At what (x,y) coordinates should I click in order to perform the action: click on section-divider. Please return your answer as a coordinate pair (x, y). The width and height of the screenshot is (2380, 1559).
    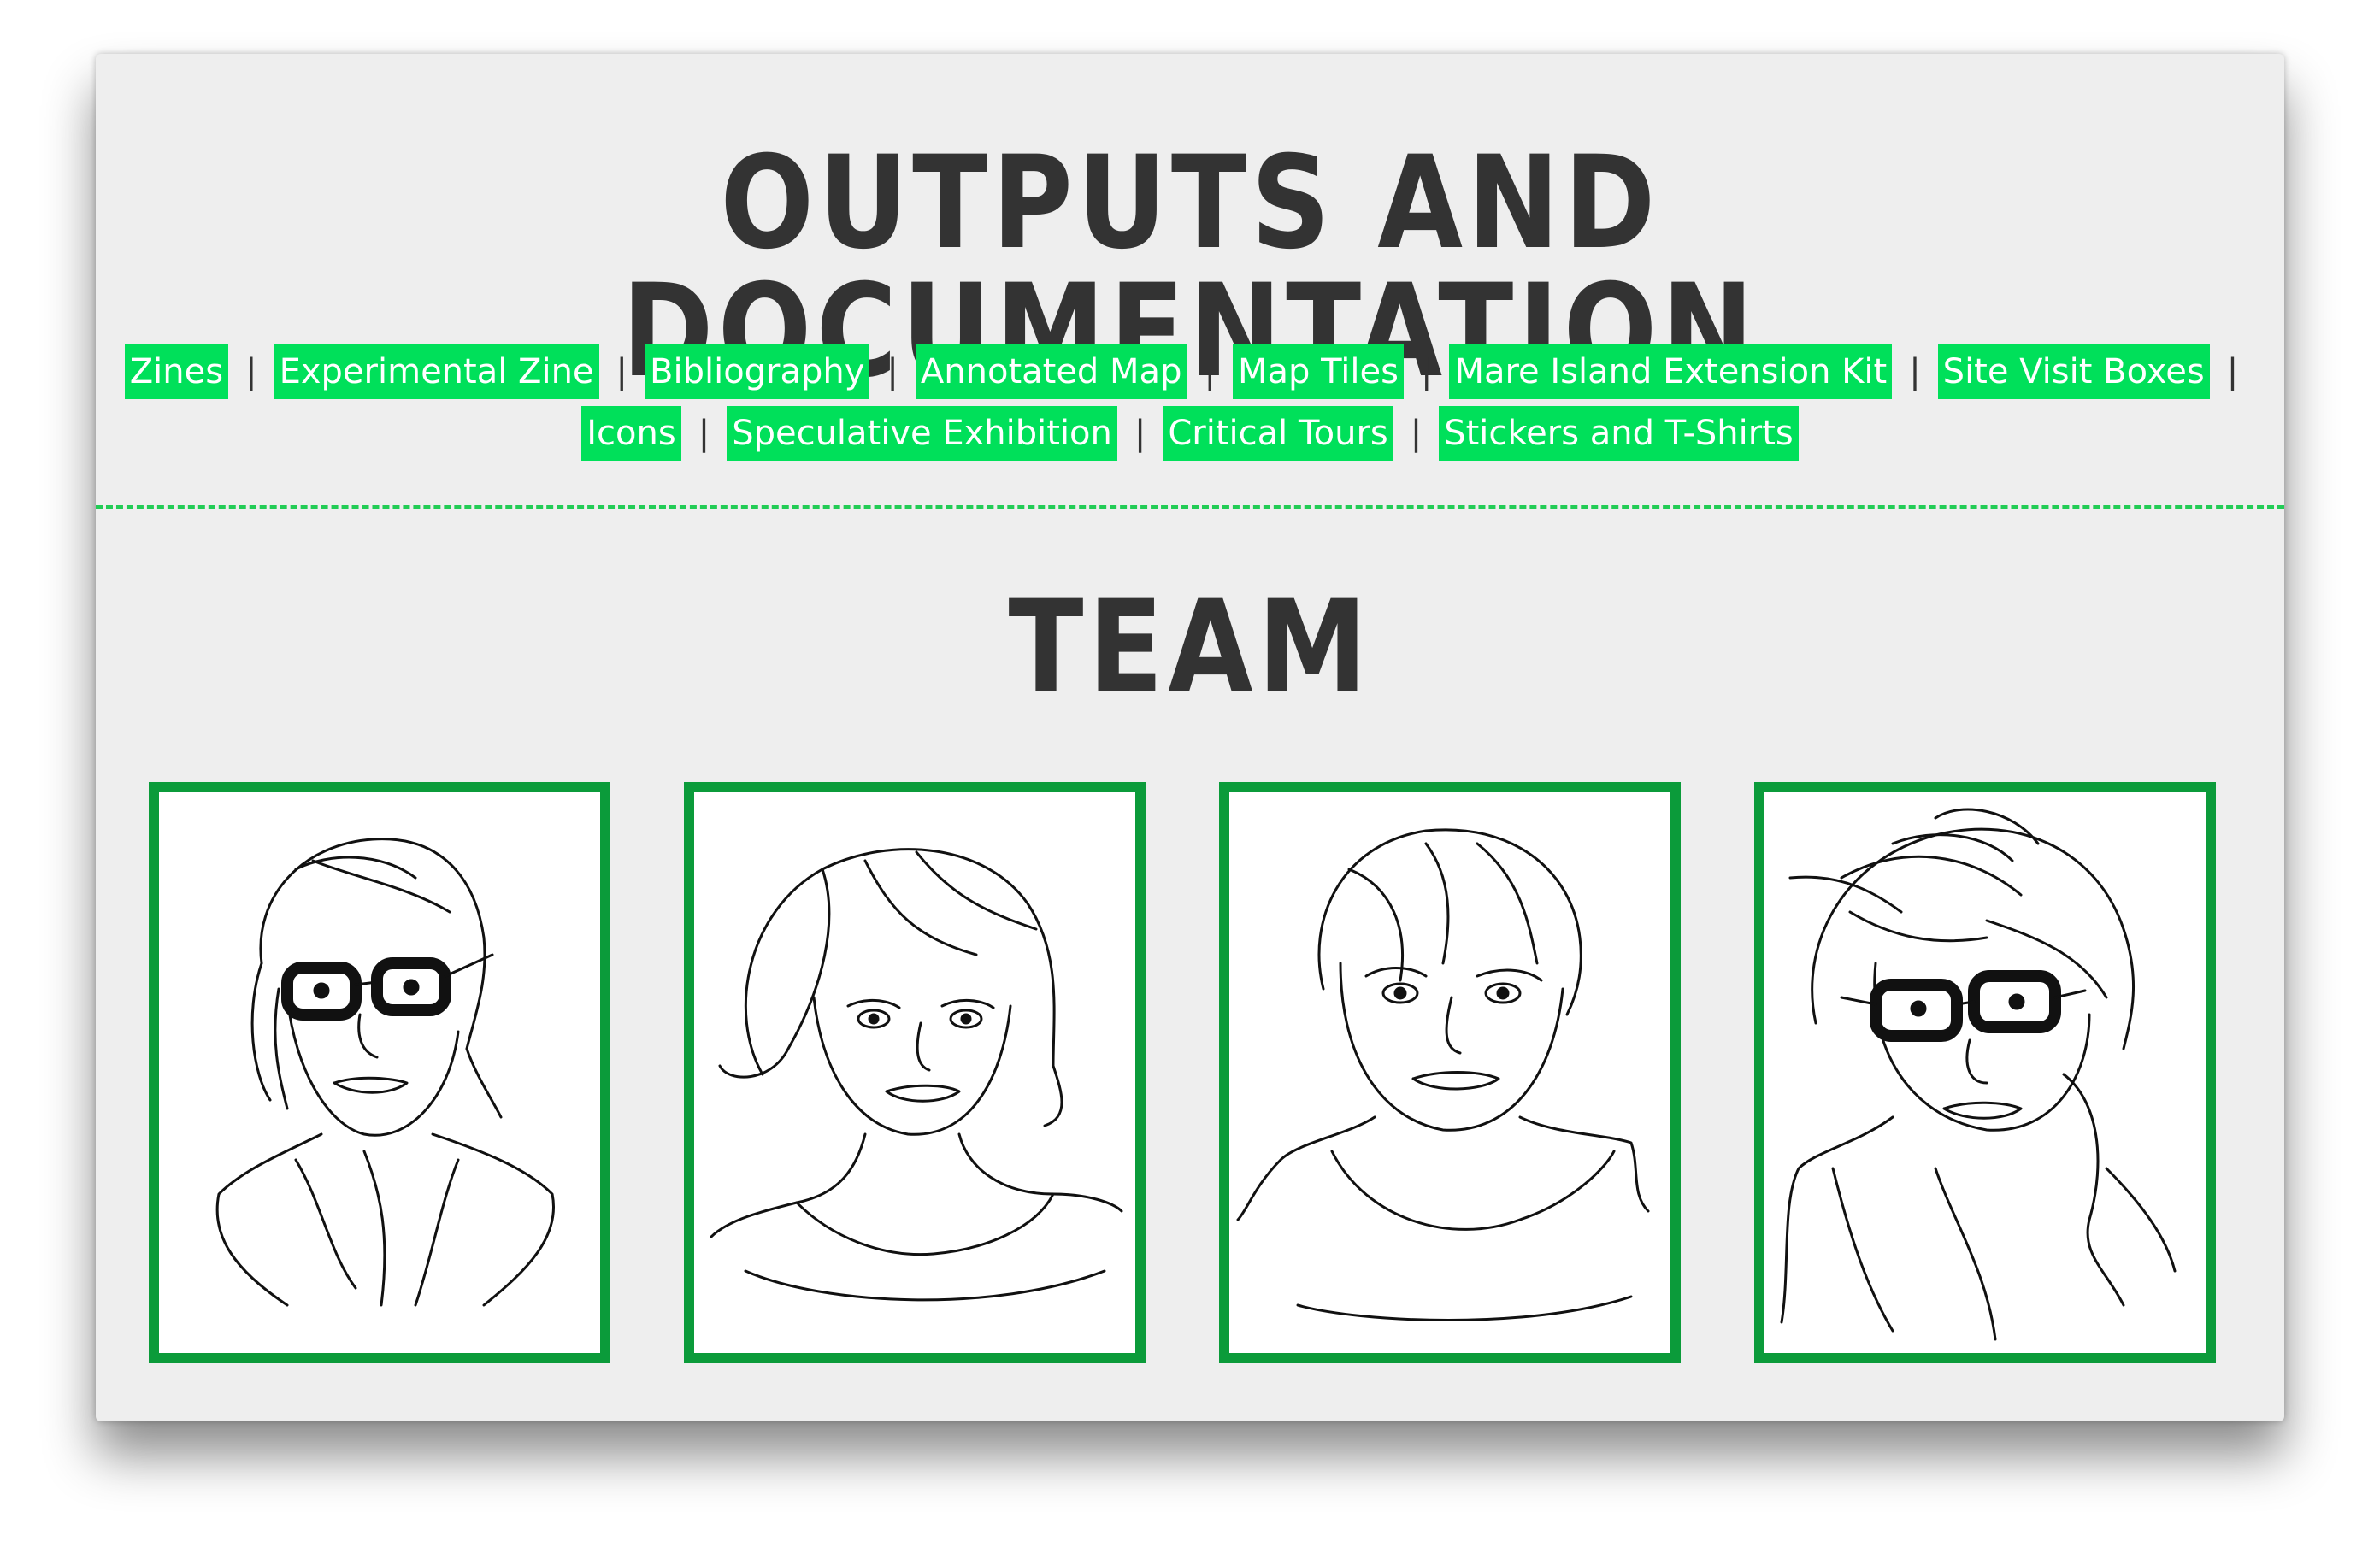
    Looking at the image, I should click on (1190, 507).